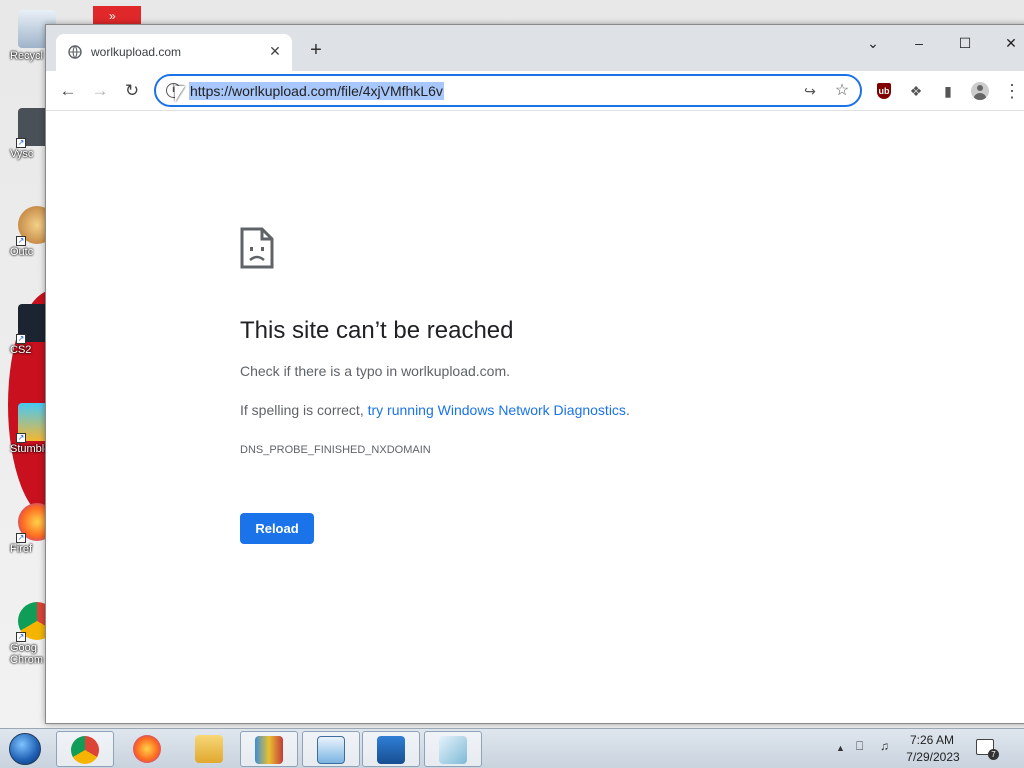 The width and height of the screenshot is (1024, 768). I want to click on error-title: This site can’t be reached, so click(377, 330).